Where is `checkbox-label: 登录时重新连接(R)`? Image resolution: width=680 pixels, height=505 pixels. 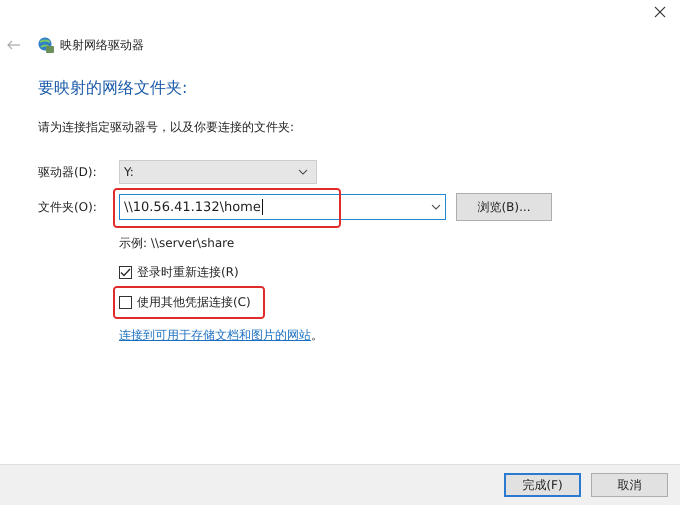
checkbox-label: 登录时重新连接(R) is located at coordinates (188, 272).